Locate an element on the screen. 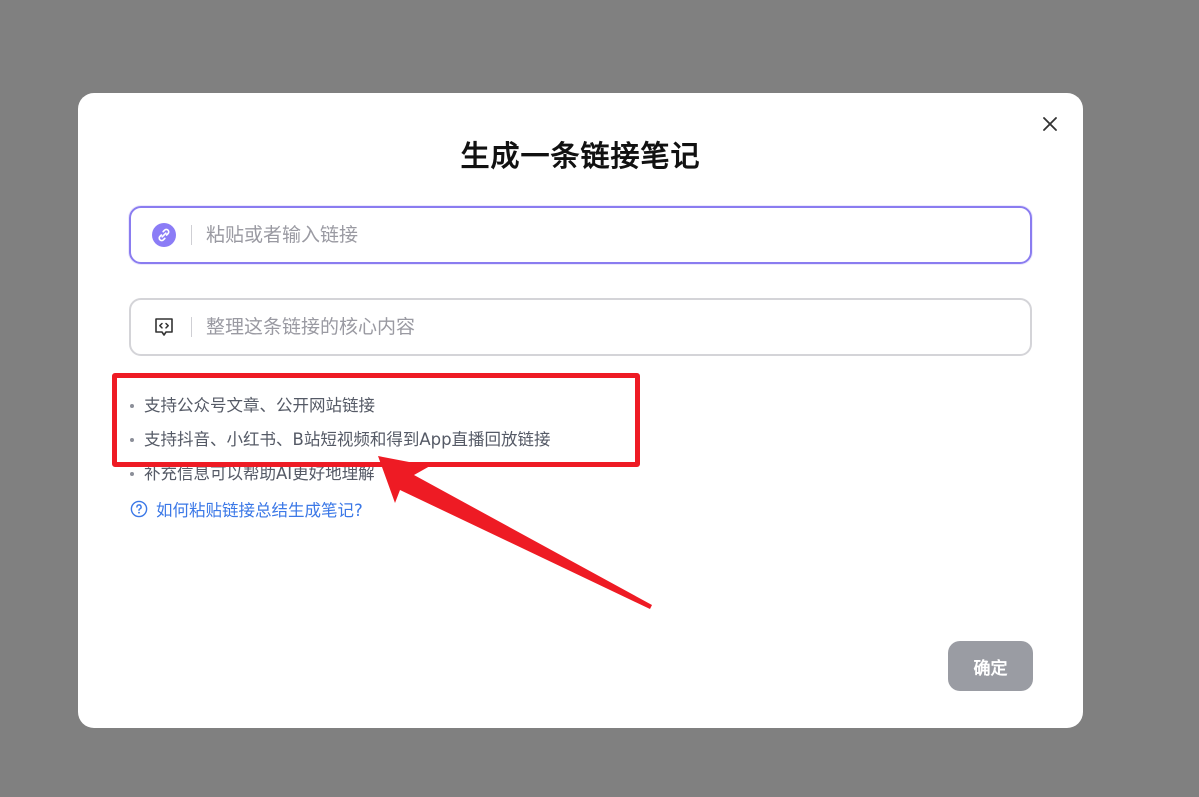 Image resolution: width=1199 pixels, height=797 pixels. tip-text: 支持公众号文章、公开网站链接 is located at coordinates (259, 405).